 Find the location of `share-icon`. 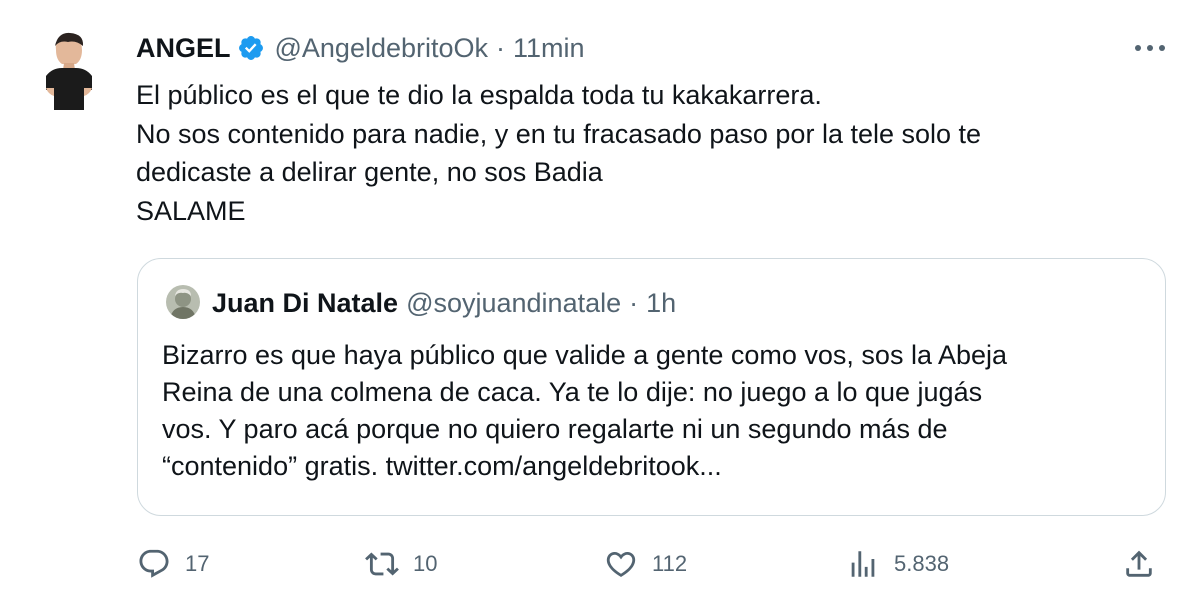

share-icon is located at coordinates (1139, 563).